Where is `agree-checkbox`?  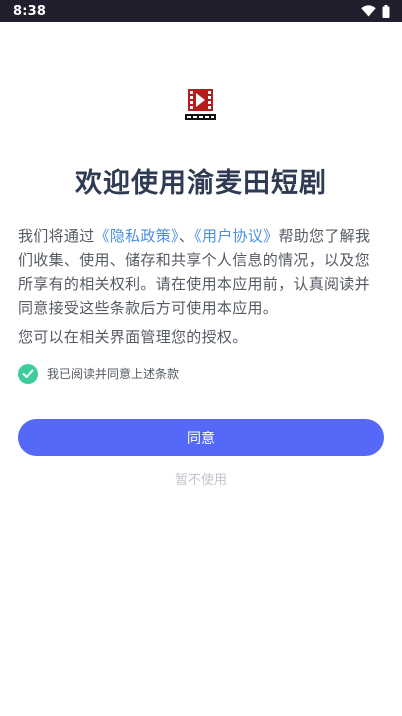 agree-checkbox is located at coordinates (28, 373).